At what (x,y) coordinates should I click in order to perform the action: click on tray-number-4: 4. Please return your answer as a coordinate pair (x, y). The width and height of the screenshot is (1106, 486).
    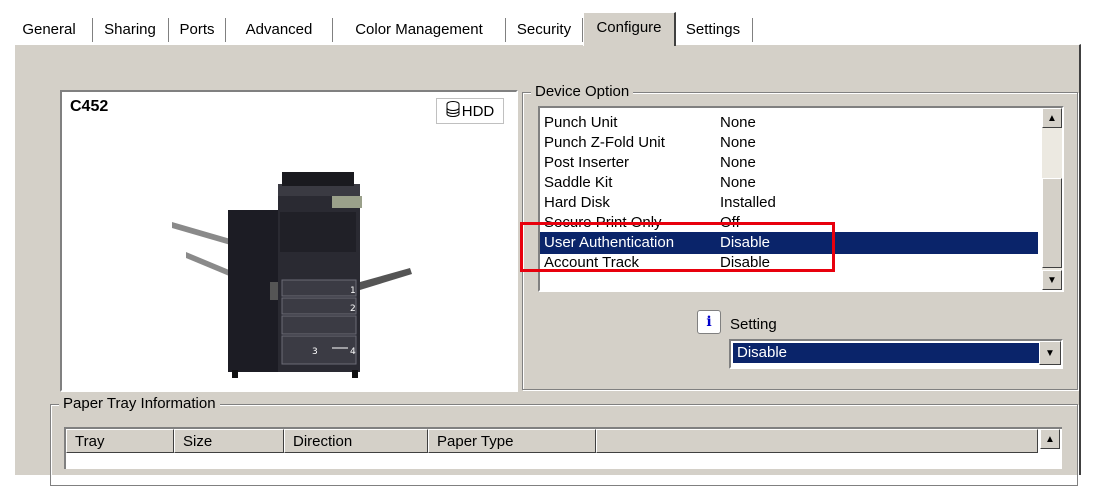
    Looking at the image, I should click on (353, 352).